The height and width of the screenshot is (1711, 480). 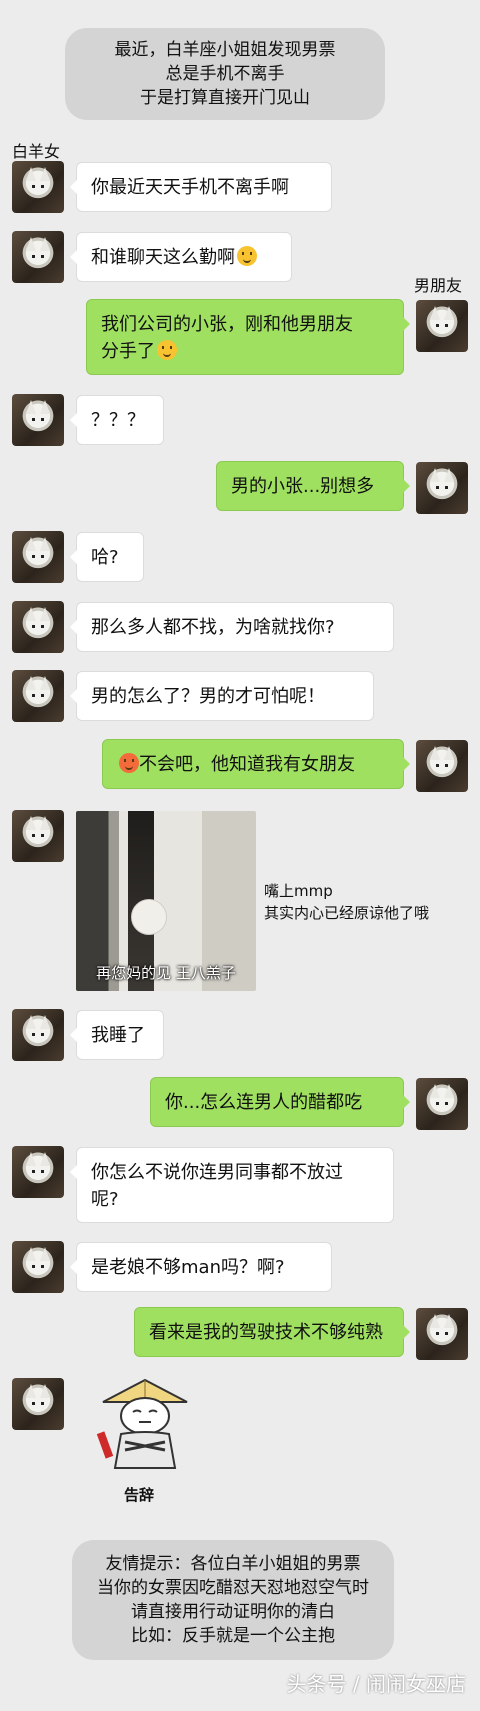 I want to click on meme-caption: 再您妈的见 王八羔子, so click(x=166, y=973).